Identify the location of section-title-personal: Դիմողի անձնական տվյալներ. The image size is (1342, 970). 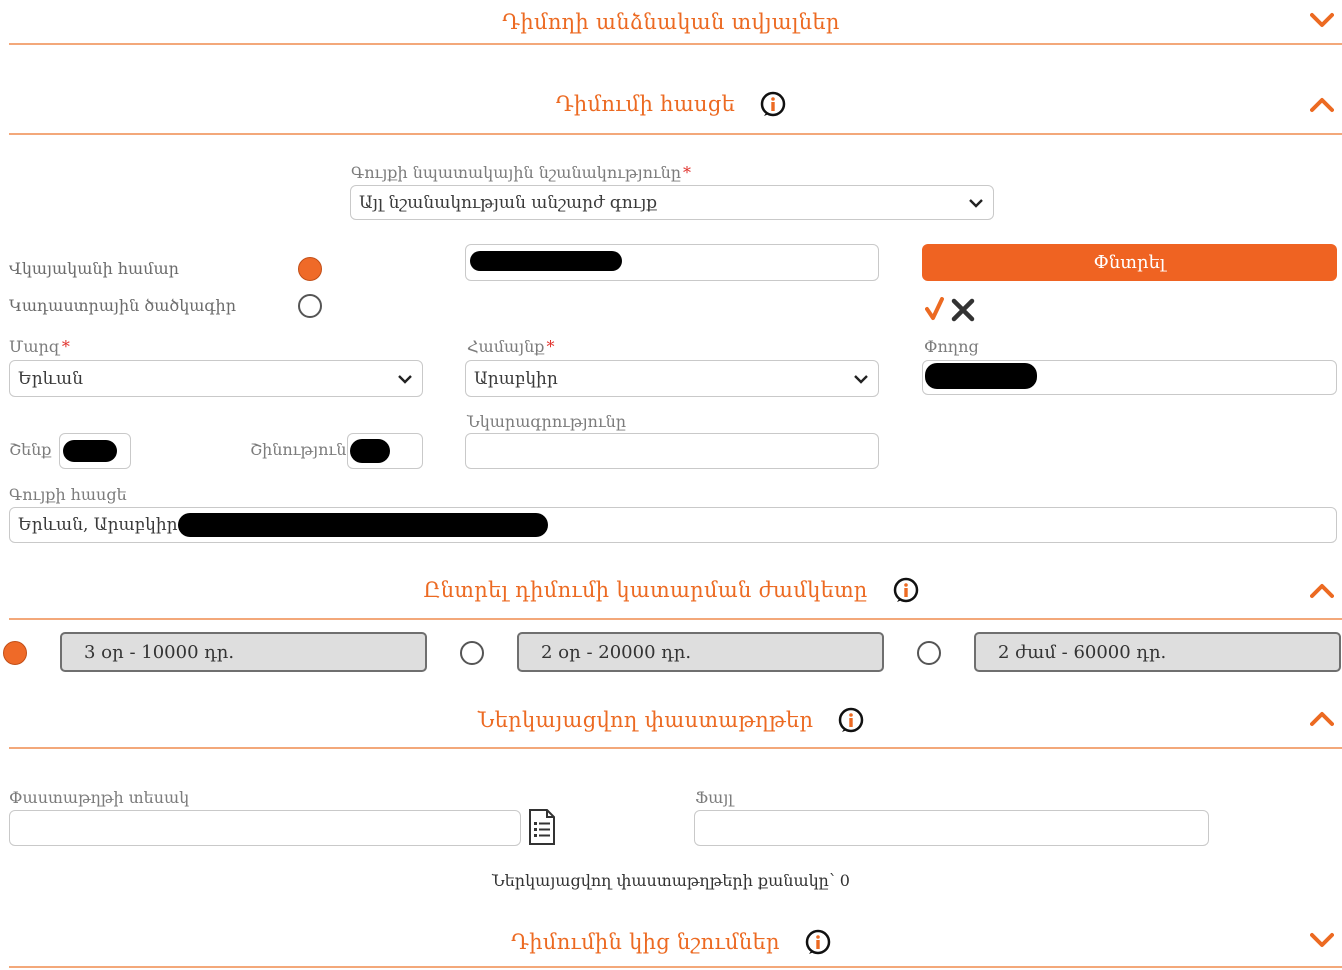
(671, 21).